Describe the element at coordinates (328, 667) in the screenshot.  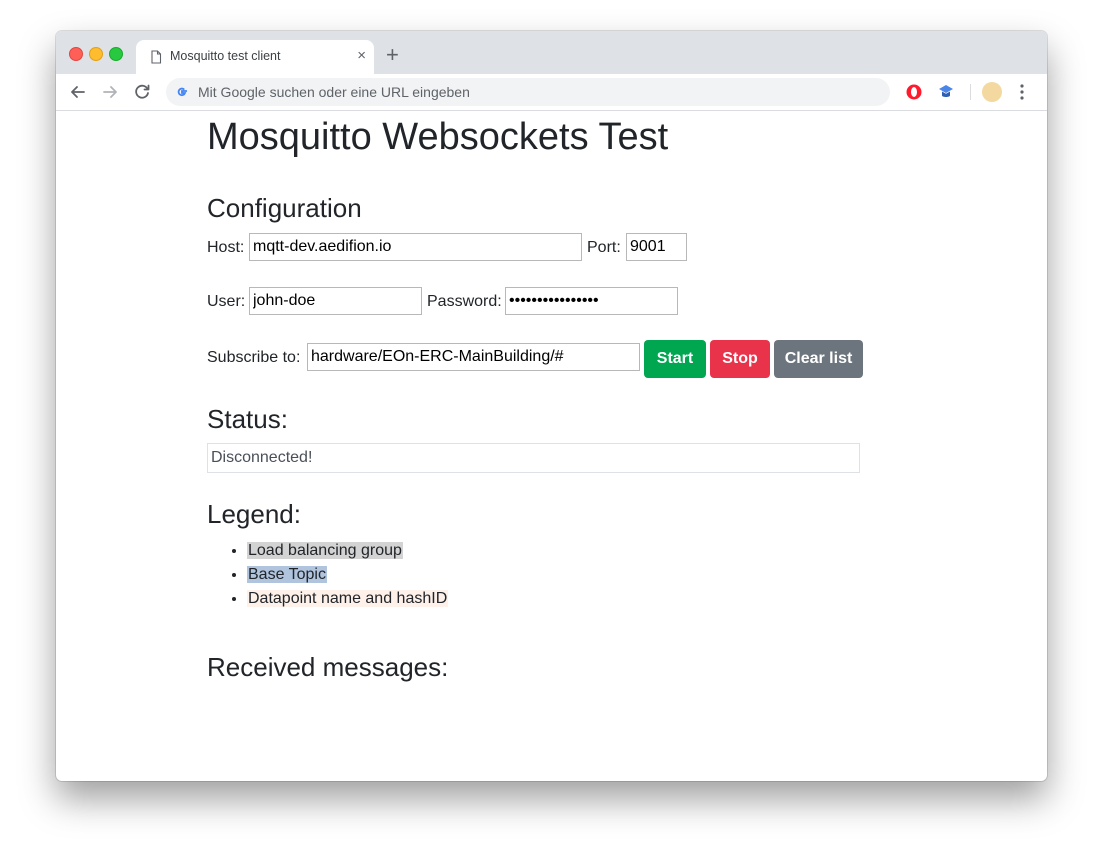
I see `received-messages-heading: Received messages:` at that location.